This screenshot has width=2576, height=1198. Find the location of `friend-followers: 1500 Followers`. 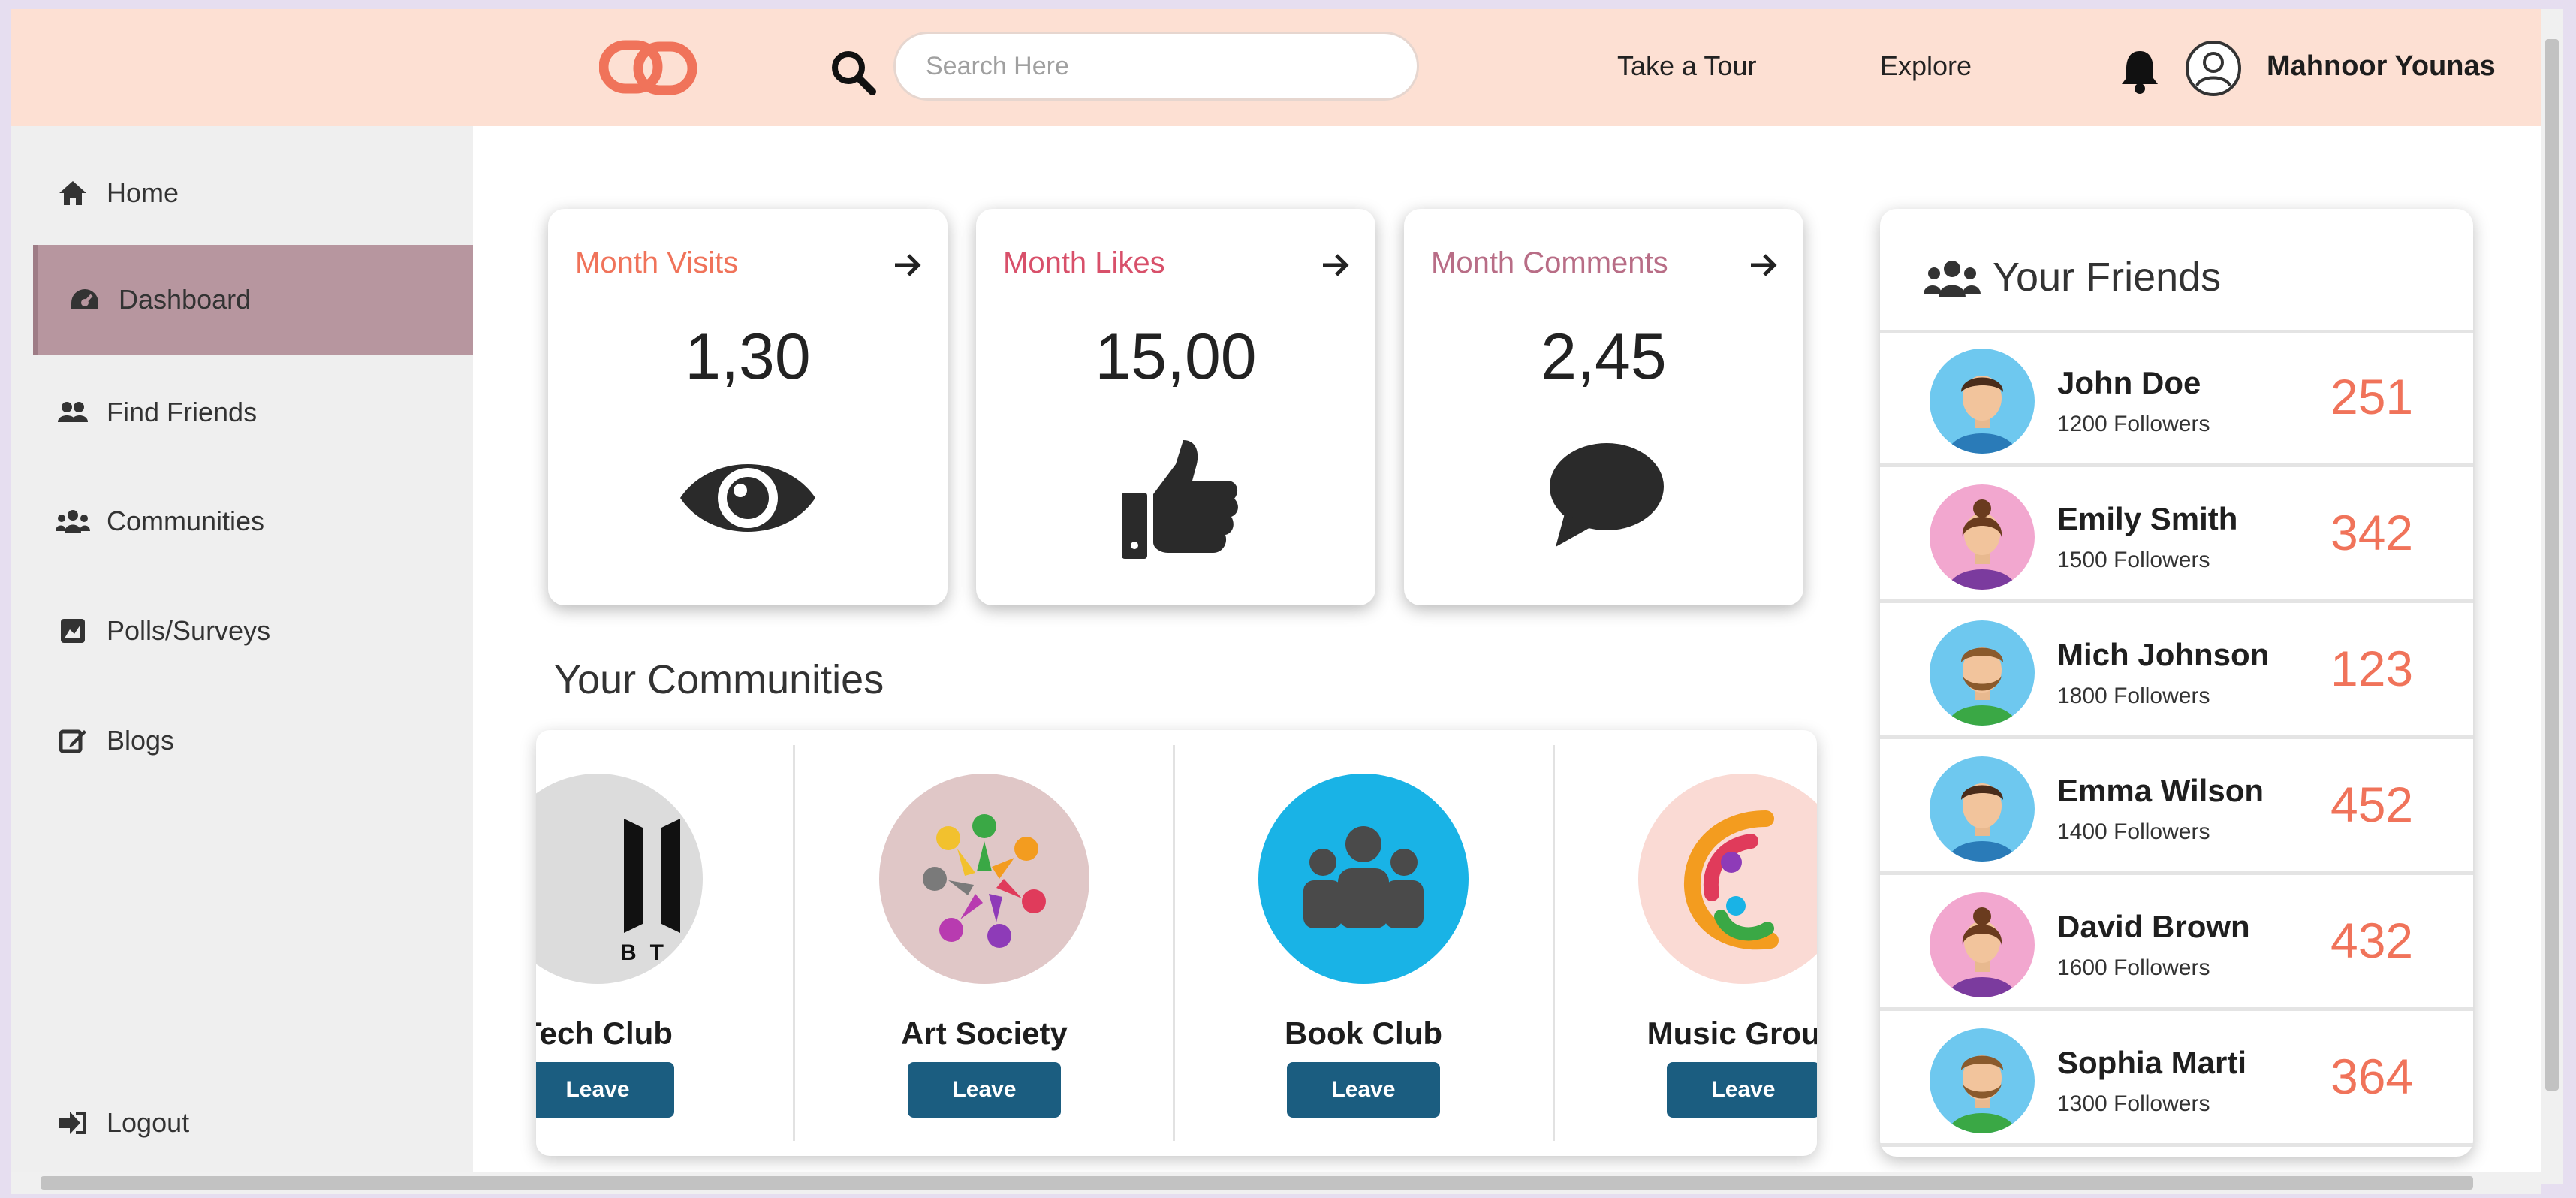

friend-followers: 1500 Followers is located at coordinates (2133, 560).